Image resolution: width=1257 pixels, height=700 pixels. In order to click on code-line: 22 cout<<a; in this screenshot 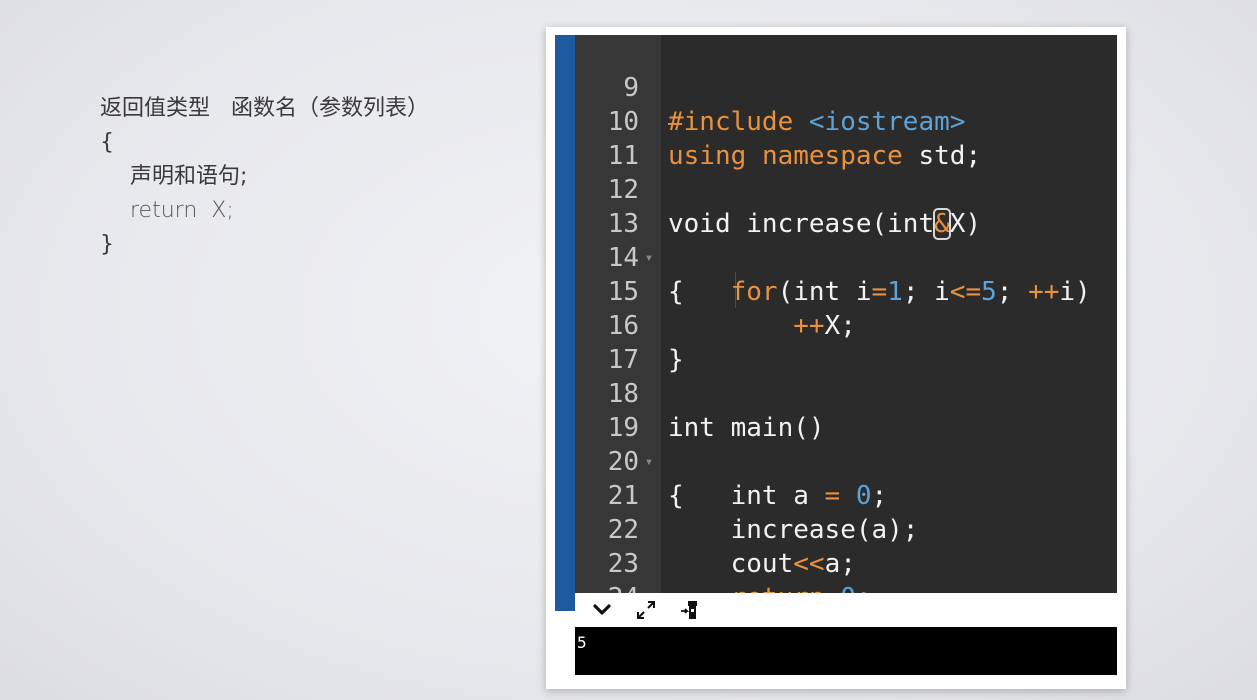, I will do `click(836, 529)`.